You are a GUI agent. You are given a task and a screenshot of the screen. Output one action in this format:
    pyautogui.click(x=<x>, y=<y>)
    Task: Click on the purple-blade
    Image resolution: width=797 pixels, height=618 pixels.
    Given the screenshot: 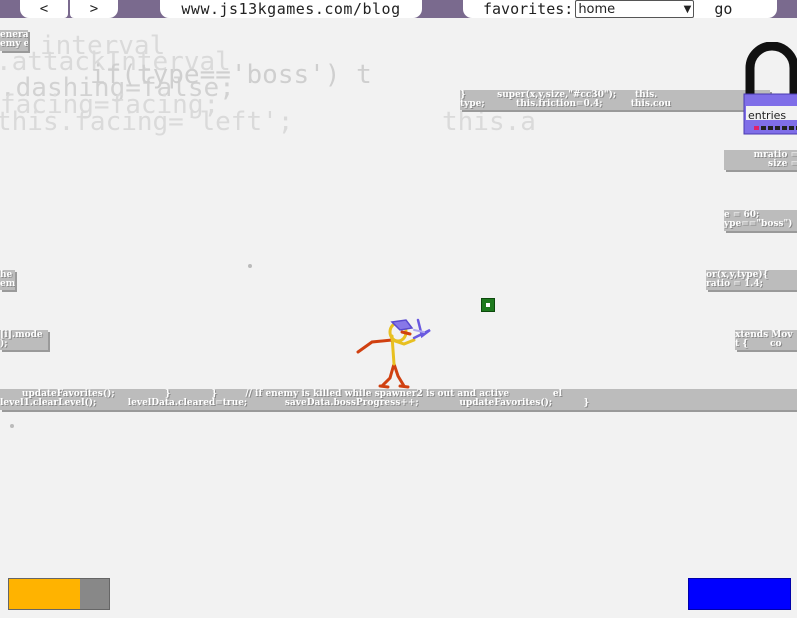 What is the action you would take?
    pyautogui.click(x=421, y=329)
    